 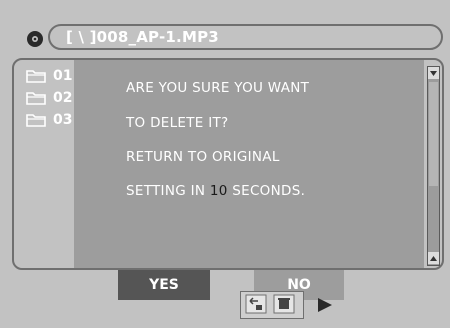 What do you see at coordinates (49, 120) in the screenshot?
I see `list-item: 03` at bounding box center [49, 120].